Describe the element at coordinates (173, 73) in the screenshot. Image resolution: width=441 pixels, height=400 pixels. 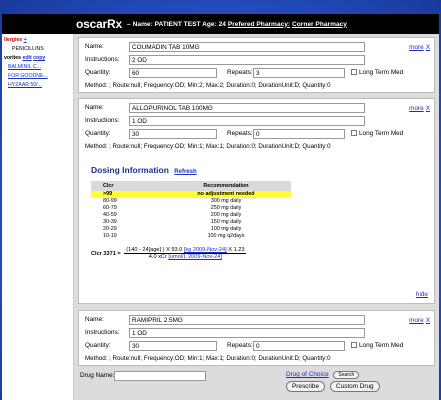
I see `quantity-field: 60` at that location.